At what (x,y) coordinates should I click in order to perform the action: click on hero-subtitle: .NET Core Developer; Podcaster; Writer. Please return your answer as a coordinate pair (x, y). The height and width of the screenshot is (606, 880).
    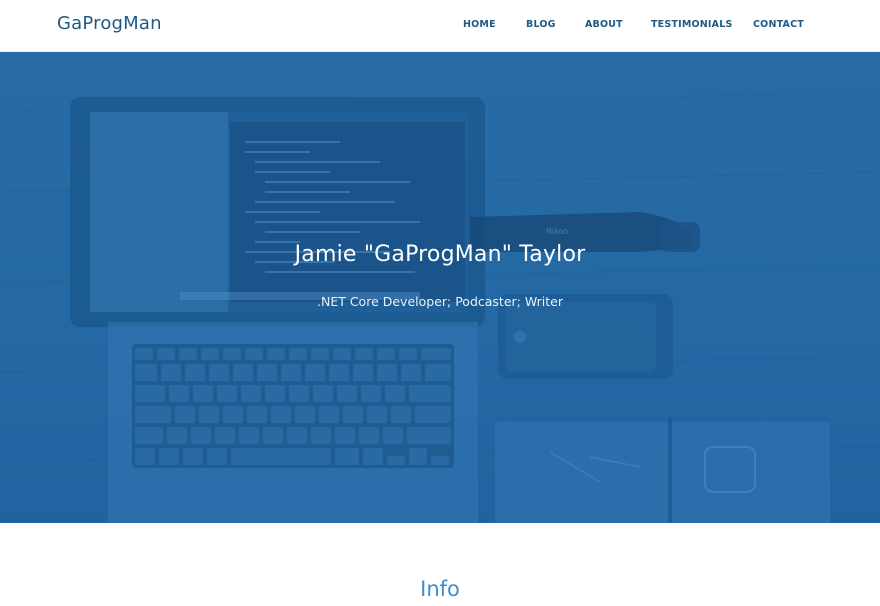
    Looking at the image, I should click on (440, 301).